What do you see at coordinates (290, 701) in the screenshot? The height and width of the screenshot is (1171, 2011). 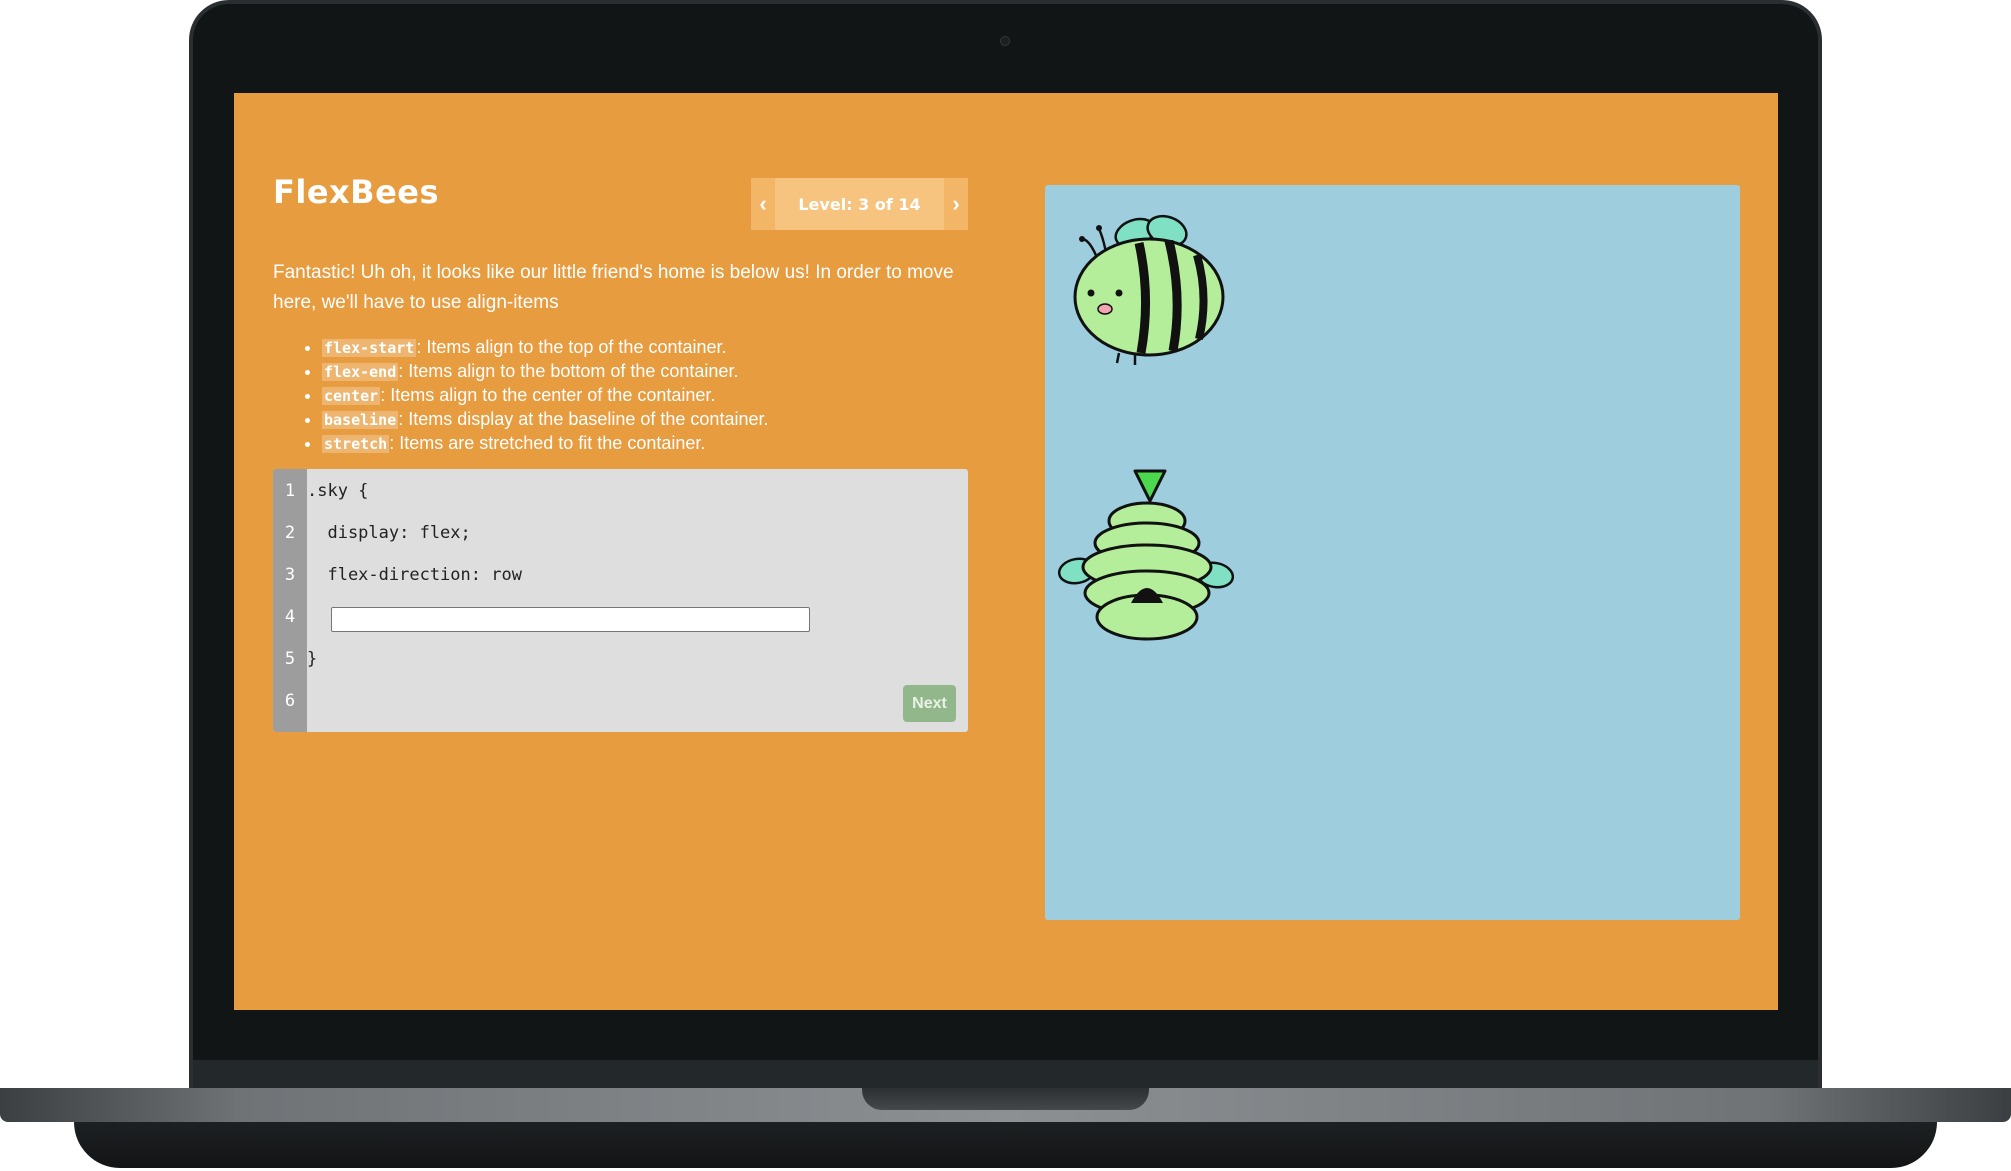 I see `line-number: 6` at bounding box center [290, 701].